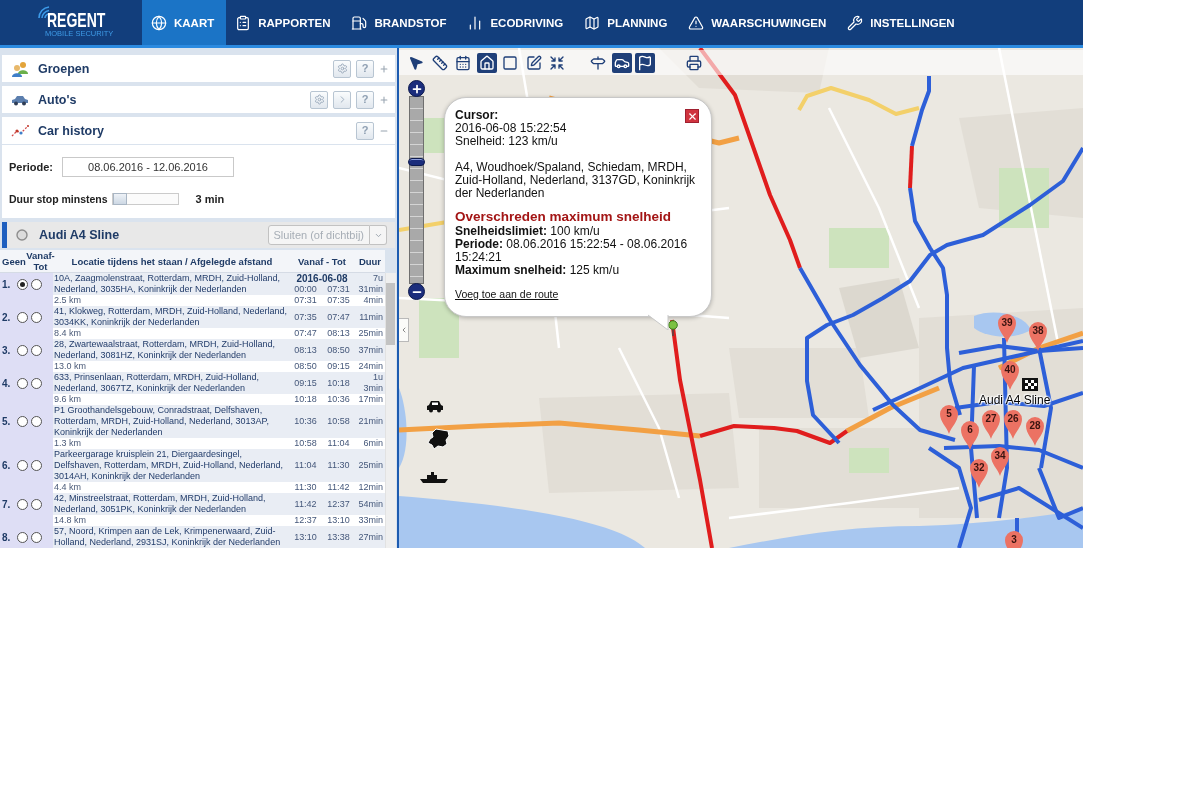 This screenshot has width=1190, height=800. What do you see at coordinates (67, 399) in the screenshot?
I see `distance-text: 9.6 km` at bounding box center [67, 399].